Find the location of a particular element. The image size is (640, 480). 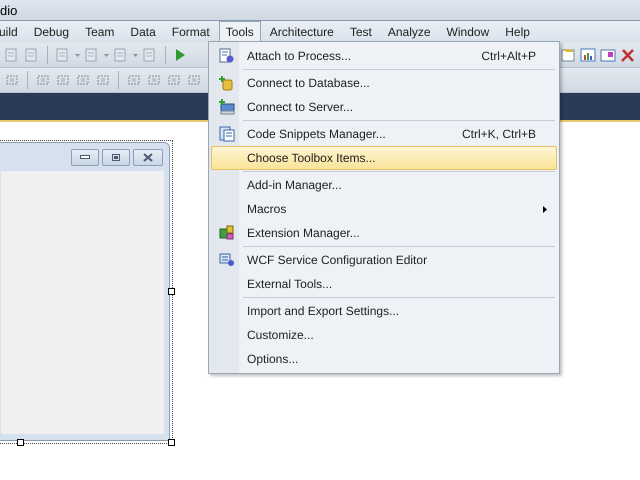

menu-item: WCF Service Configuration Editor is located at coordinates (384, 260).